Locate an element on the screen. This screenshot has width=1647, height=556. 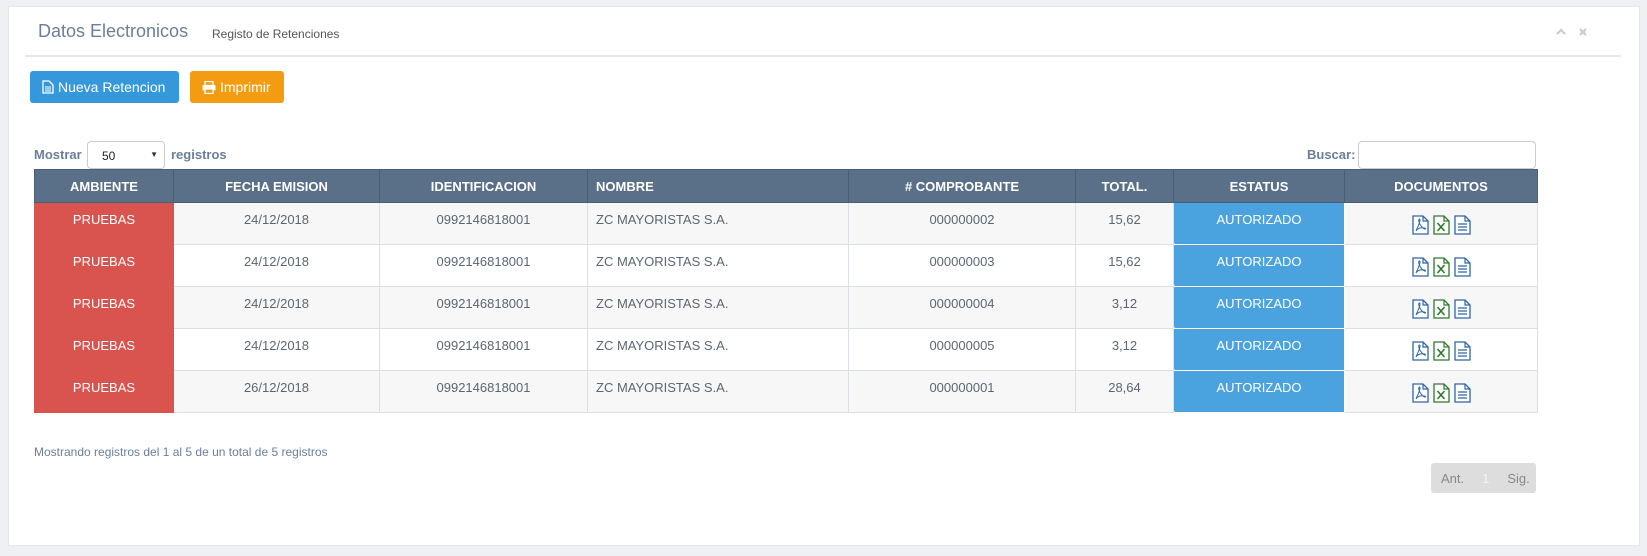
column-header-estatus: ESTATUS is located at coordinates (1259, 186).